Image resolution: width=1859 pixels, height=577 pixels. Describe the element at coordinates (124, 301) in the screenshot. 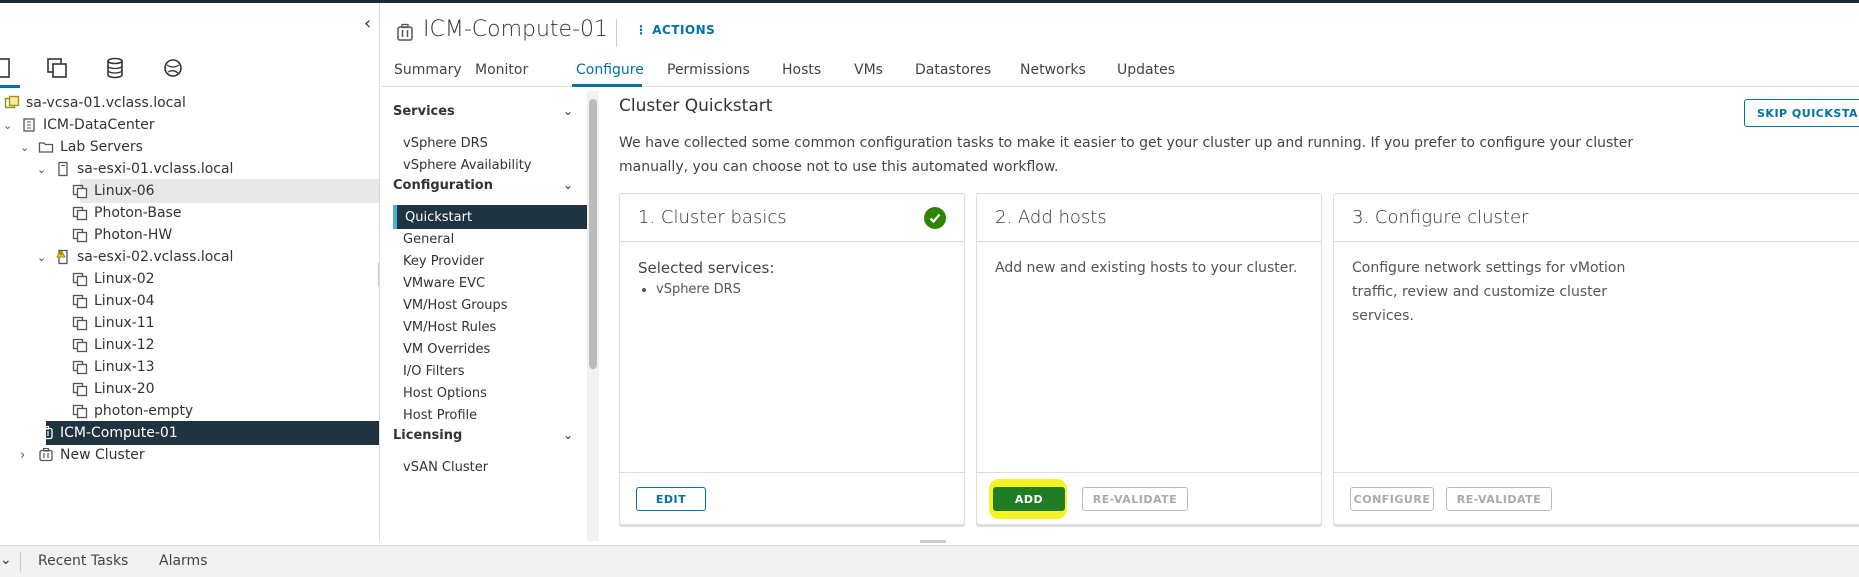

I see `tree-item-label: Linux-04` at that location.